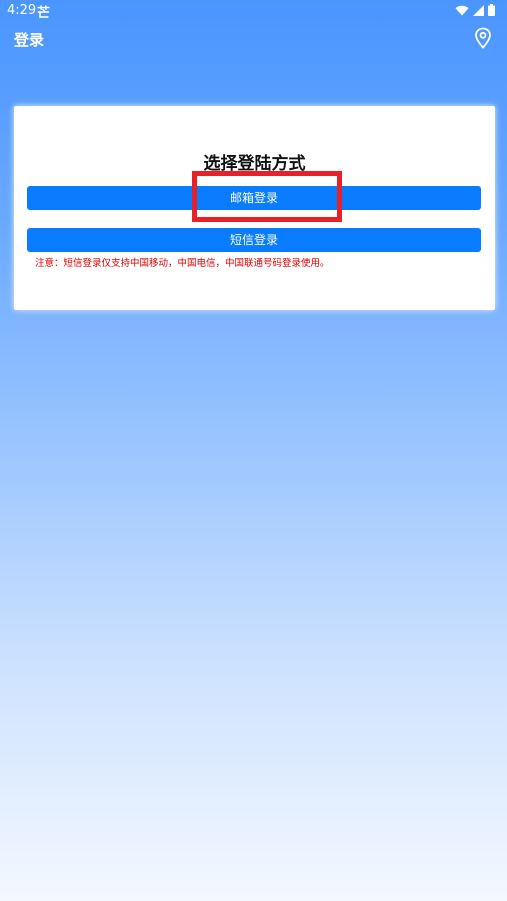 This screenshot has height=901, width=507. I want to click on sms-login-button: 短信登录, so click(254, 240).